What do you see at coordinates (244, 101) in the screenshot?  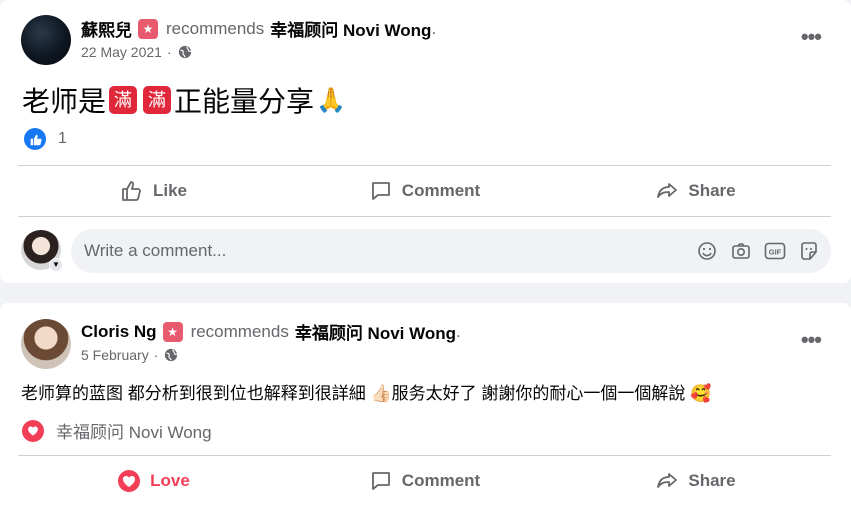 I see `post-text-end: 正能量分享` at bounding box center [244, 101].